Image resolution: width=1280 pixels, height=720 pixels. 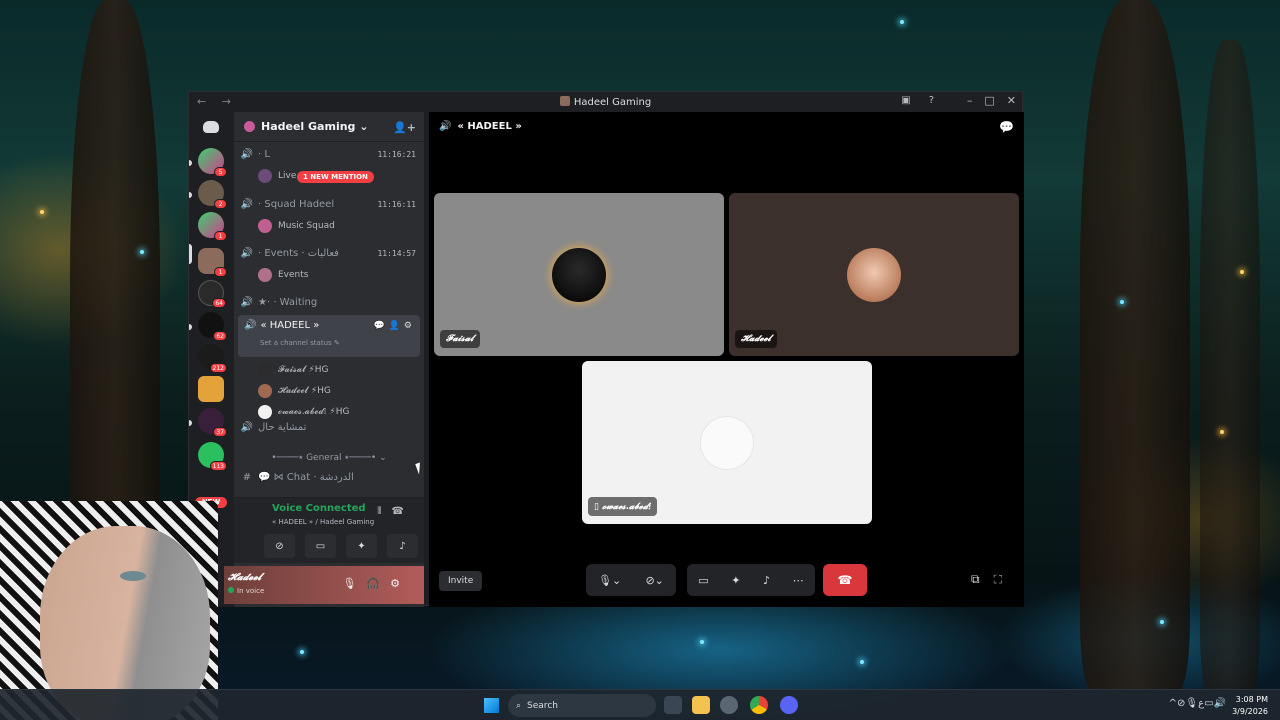 I want to click on popout-icon: ⧉, so click(x=982, y=579).